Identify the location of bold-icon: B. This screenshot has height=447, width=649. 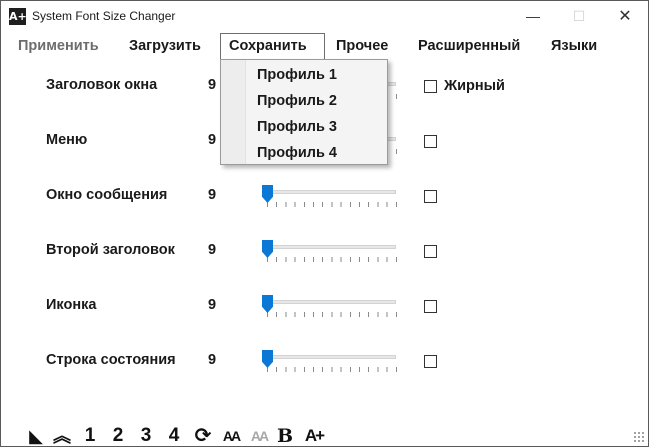
(285, 436).